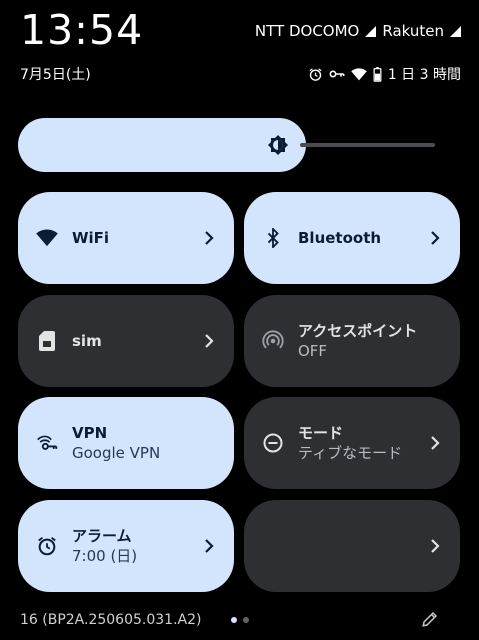  I want to click on edit-icon, so click(430, 619).